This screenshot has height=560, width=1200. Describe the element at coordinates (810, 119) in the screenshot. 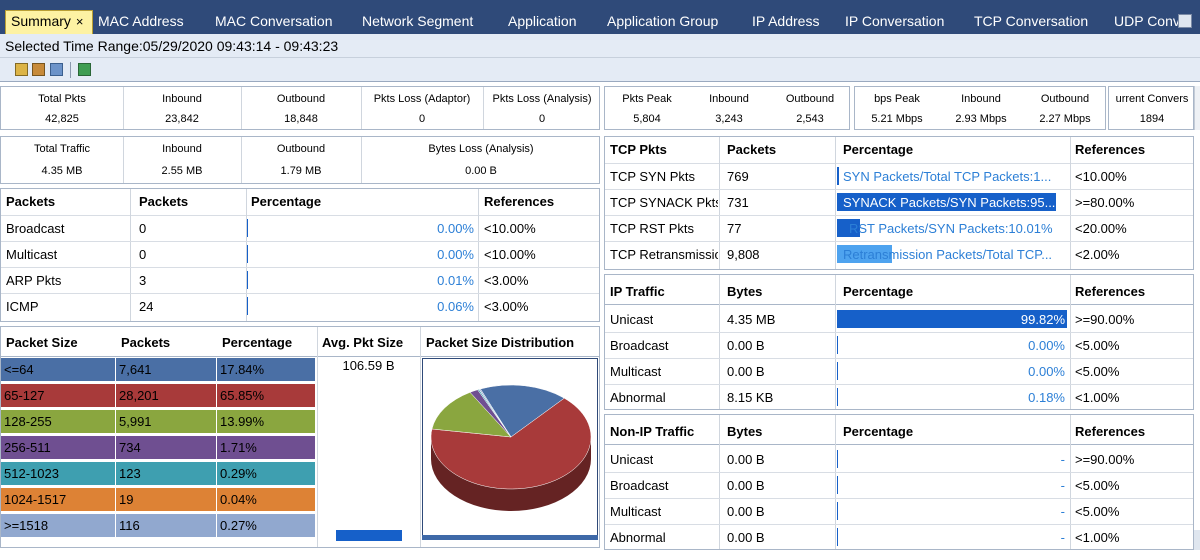

I see `outbound-value: 2,543` at that location.